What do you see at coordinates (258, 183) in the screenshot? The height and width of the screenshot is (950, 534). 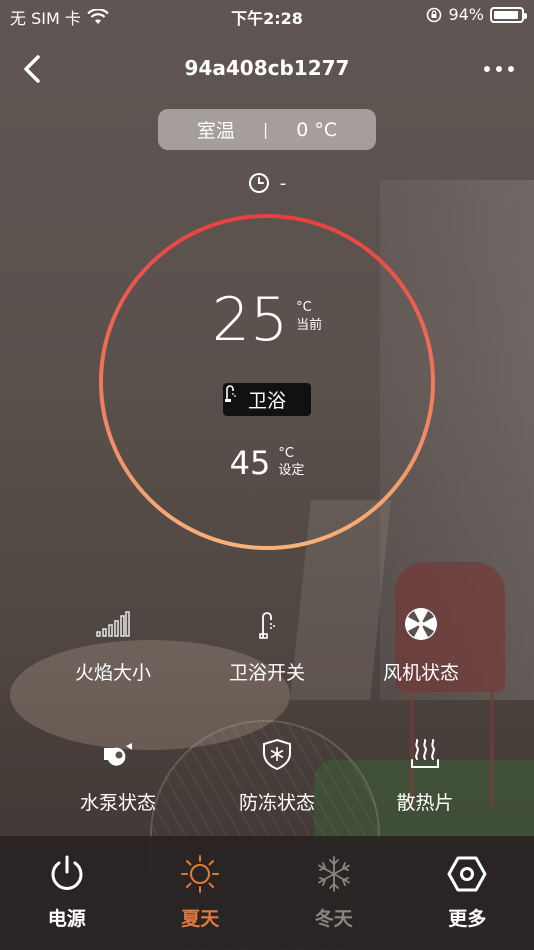 I see `clock-icon` at bounding box center [258, 183].